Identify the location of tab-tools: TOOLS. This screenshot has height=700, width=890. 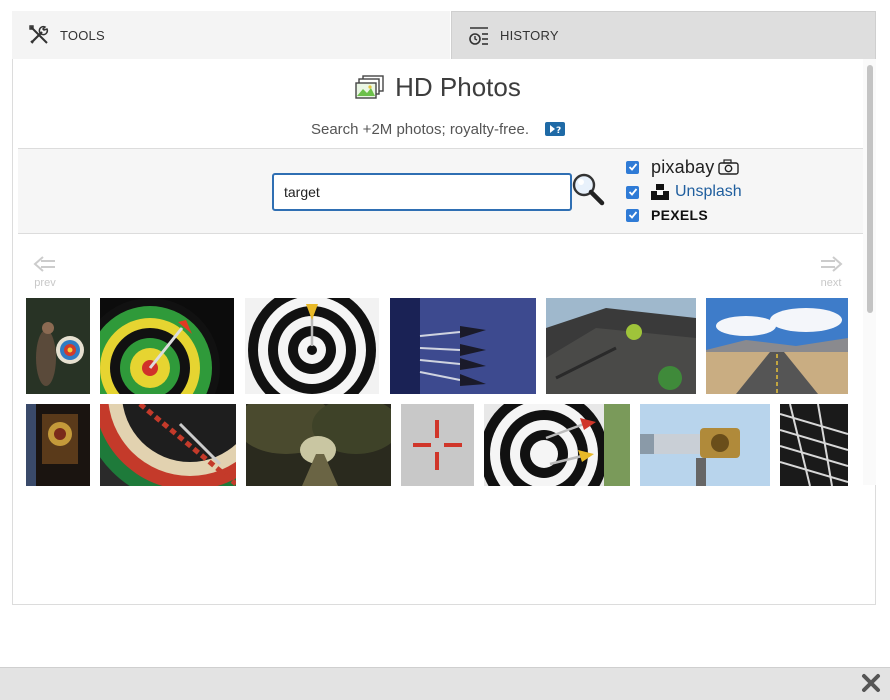
(231, 35).